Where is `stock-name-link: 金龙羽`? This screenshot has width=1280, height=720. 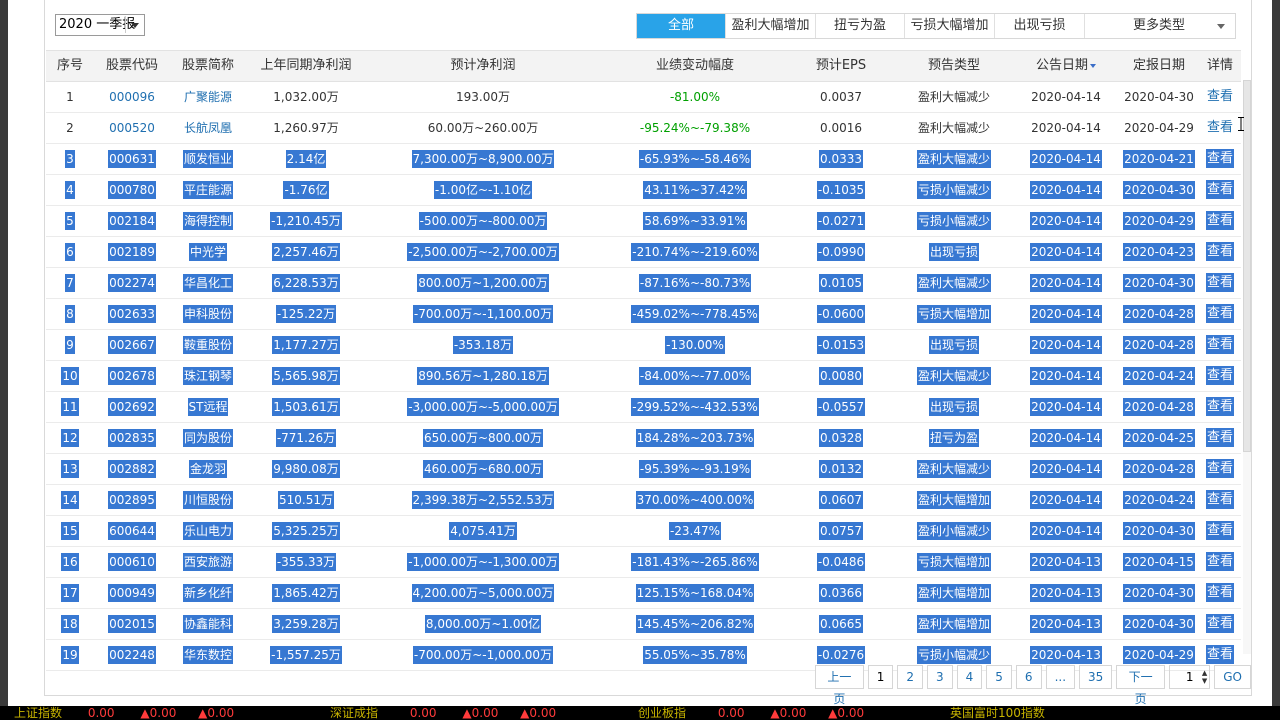
stock-name-link: 金龙羽 is located at coordinates (208, 469).